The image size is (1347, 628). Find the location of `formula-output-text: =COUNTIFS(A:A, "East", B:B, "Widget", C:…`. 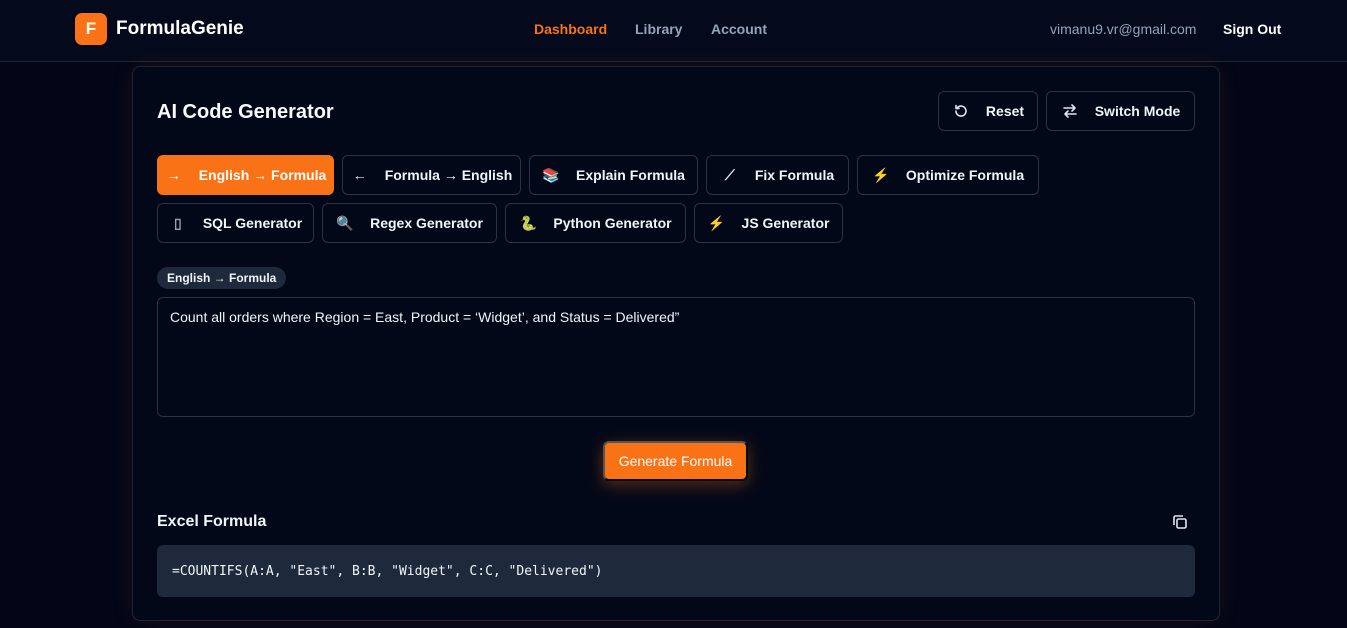

formula-output-text: =COUNTIFS(A:A, "East", B:B, "Widget", C:… is located at coordinates (387, 571).